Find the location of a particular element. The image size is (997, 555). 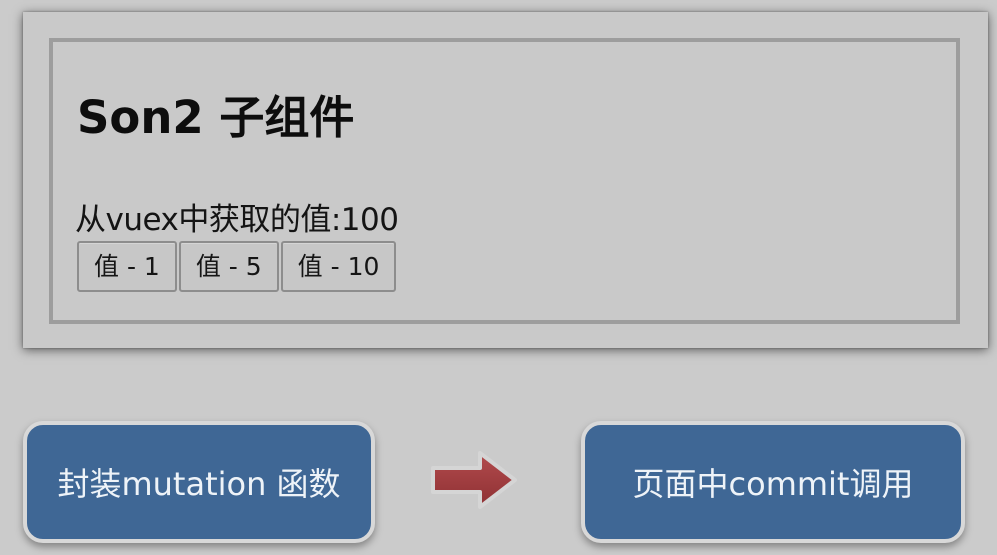

right-arrow-icon is located at coordinates (474, 480).